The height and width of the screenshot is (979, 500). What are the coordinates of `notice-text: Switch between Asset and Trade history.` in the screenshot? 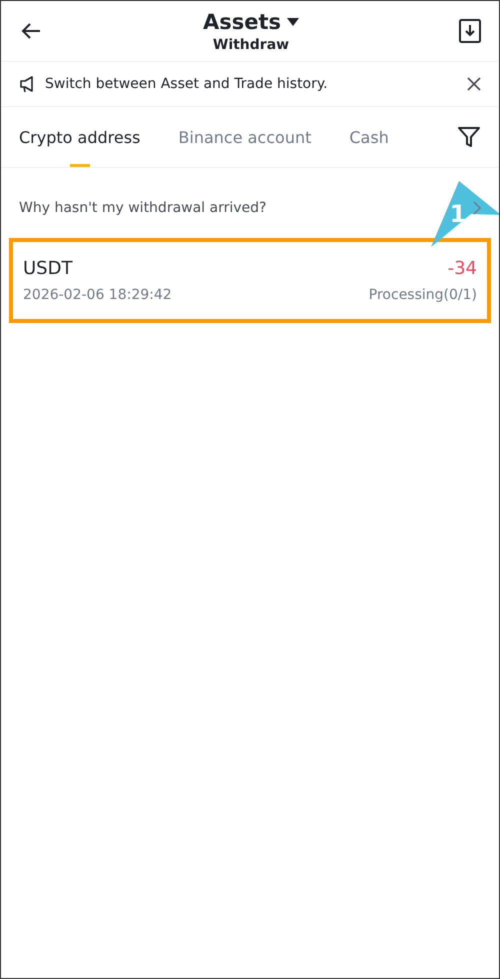 It's located at (187, 84).